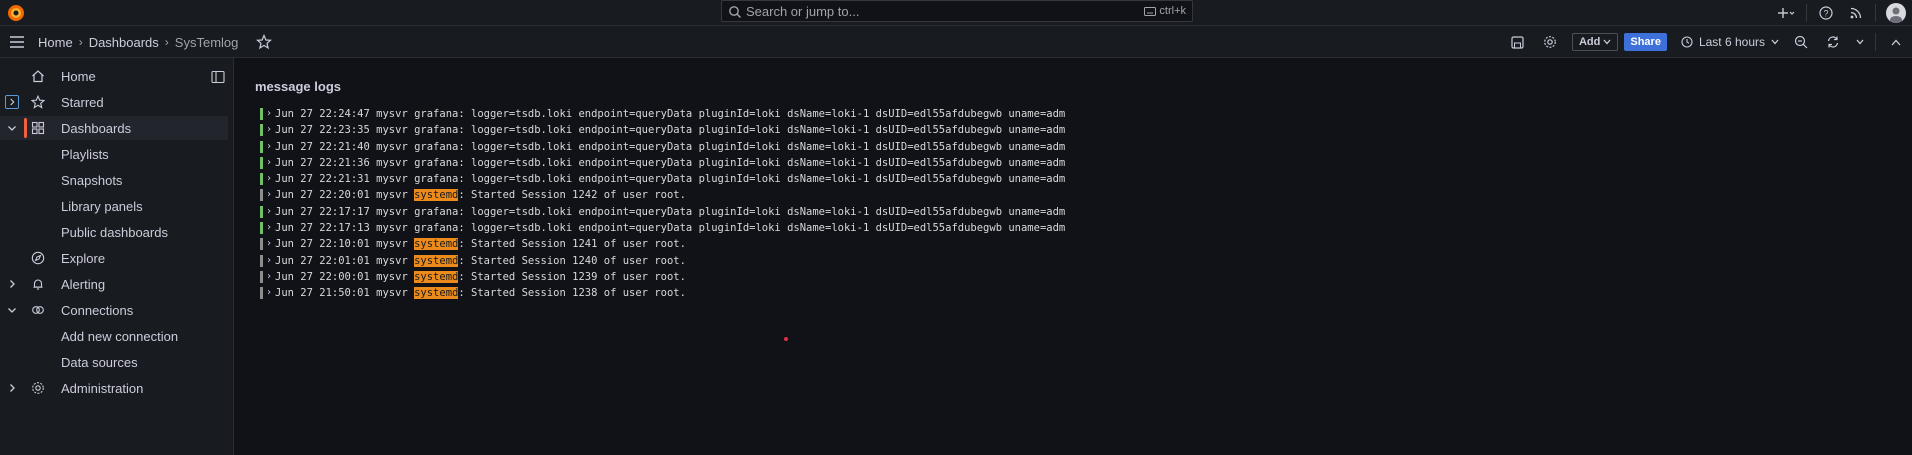 This screenshot has width=1912, height=455. What do you see at coordinates (17, 42) in the screenshot?
I see `menu-icon` at bounding box center [17, 42].